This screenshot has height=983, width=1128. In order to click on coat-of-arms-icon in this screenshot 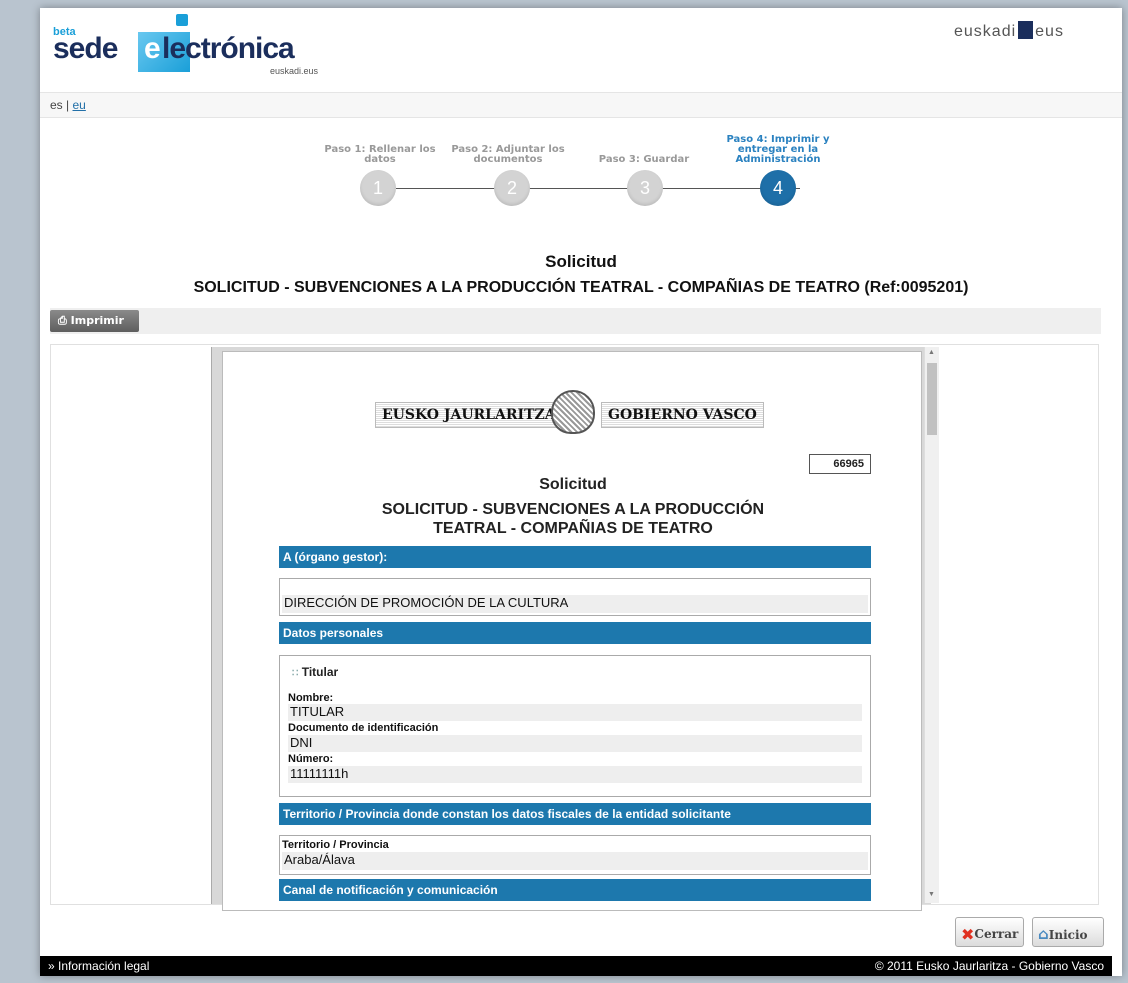, I will do `click(573, 412)`.